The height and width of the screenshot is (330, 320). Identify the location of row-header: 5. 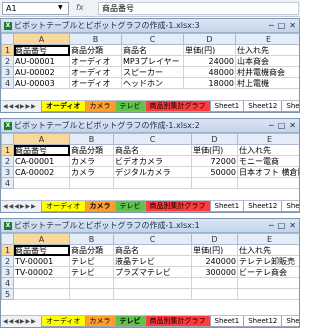
(7, 294).